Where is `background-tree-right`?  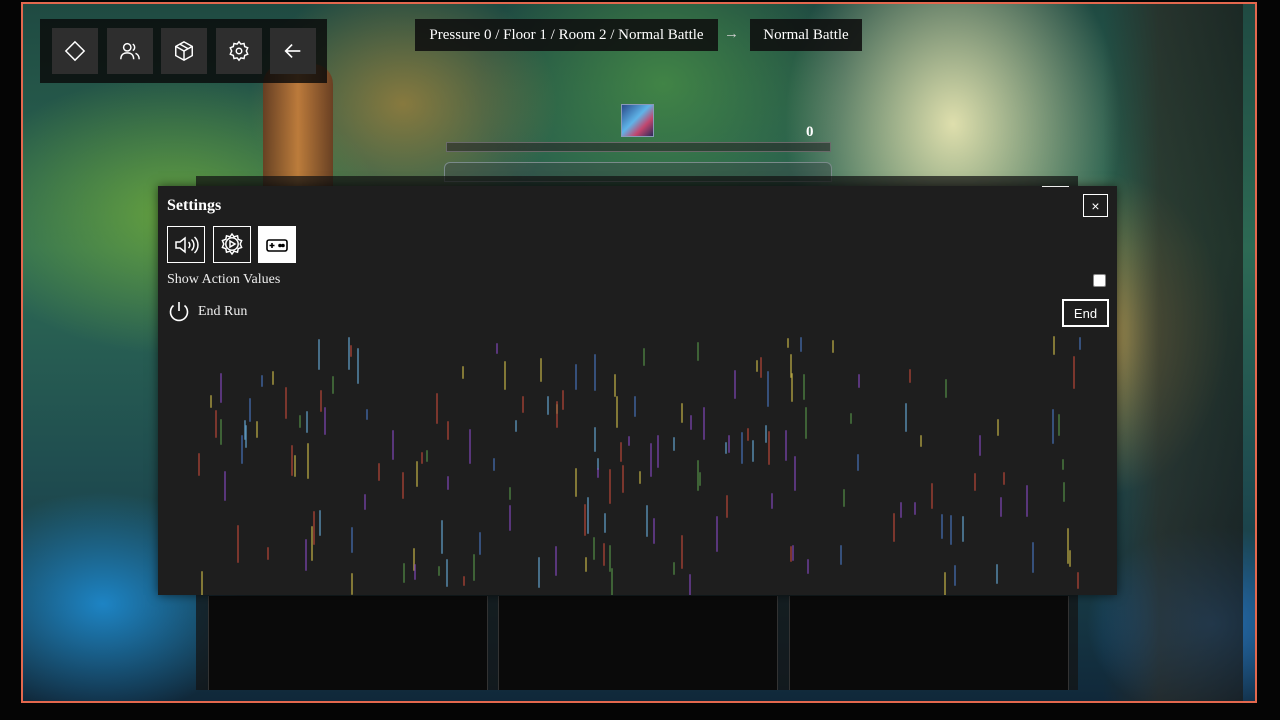
background-tree-right is located at coordinates (1173, 352).